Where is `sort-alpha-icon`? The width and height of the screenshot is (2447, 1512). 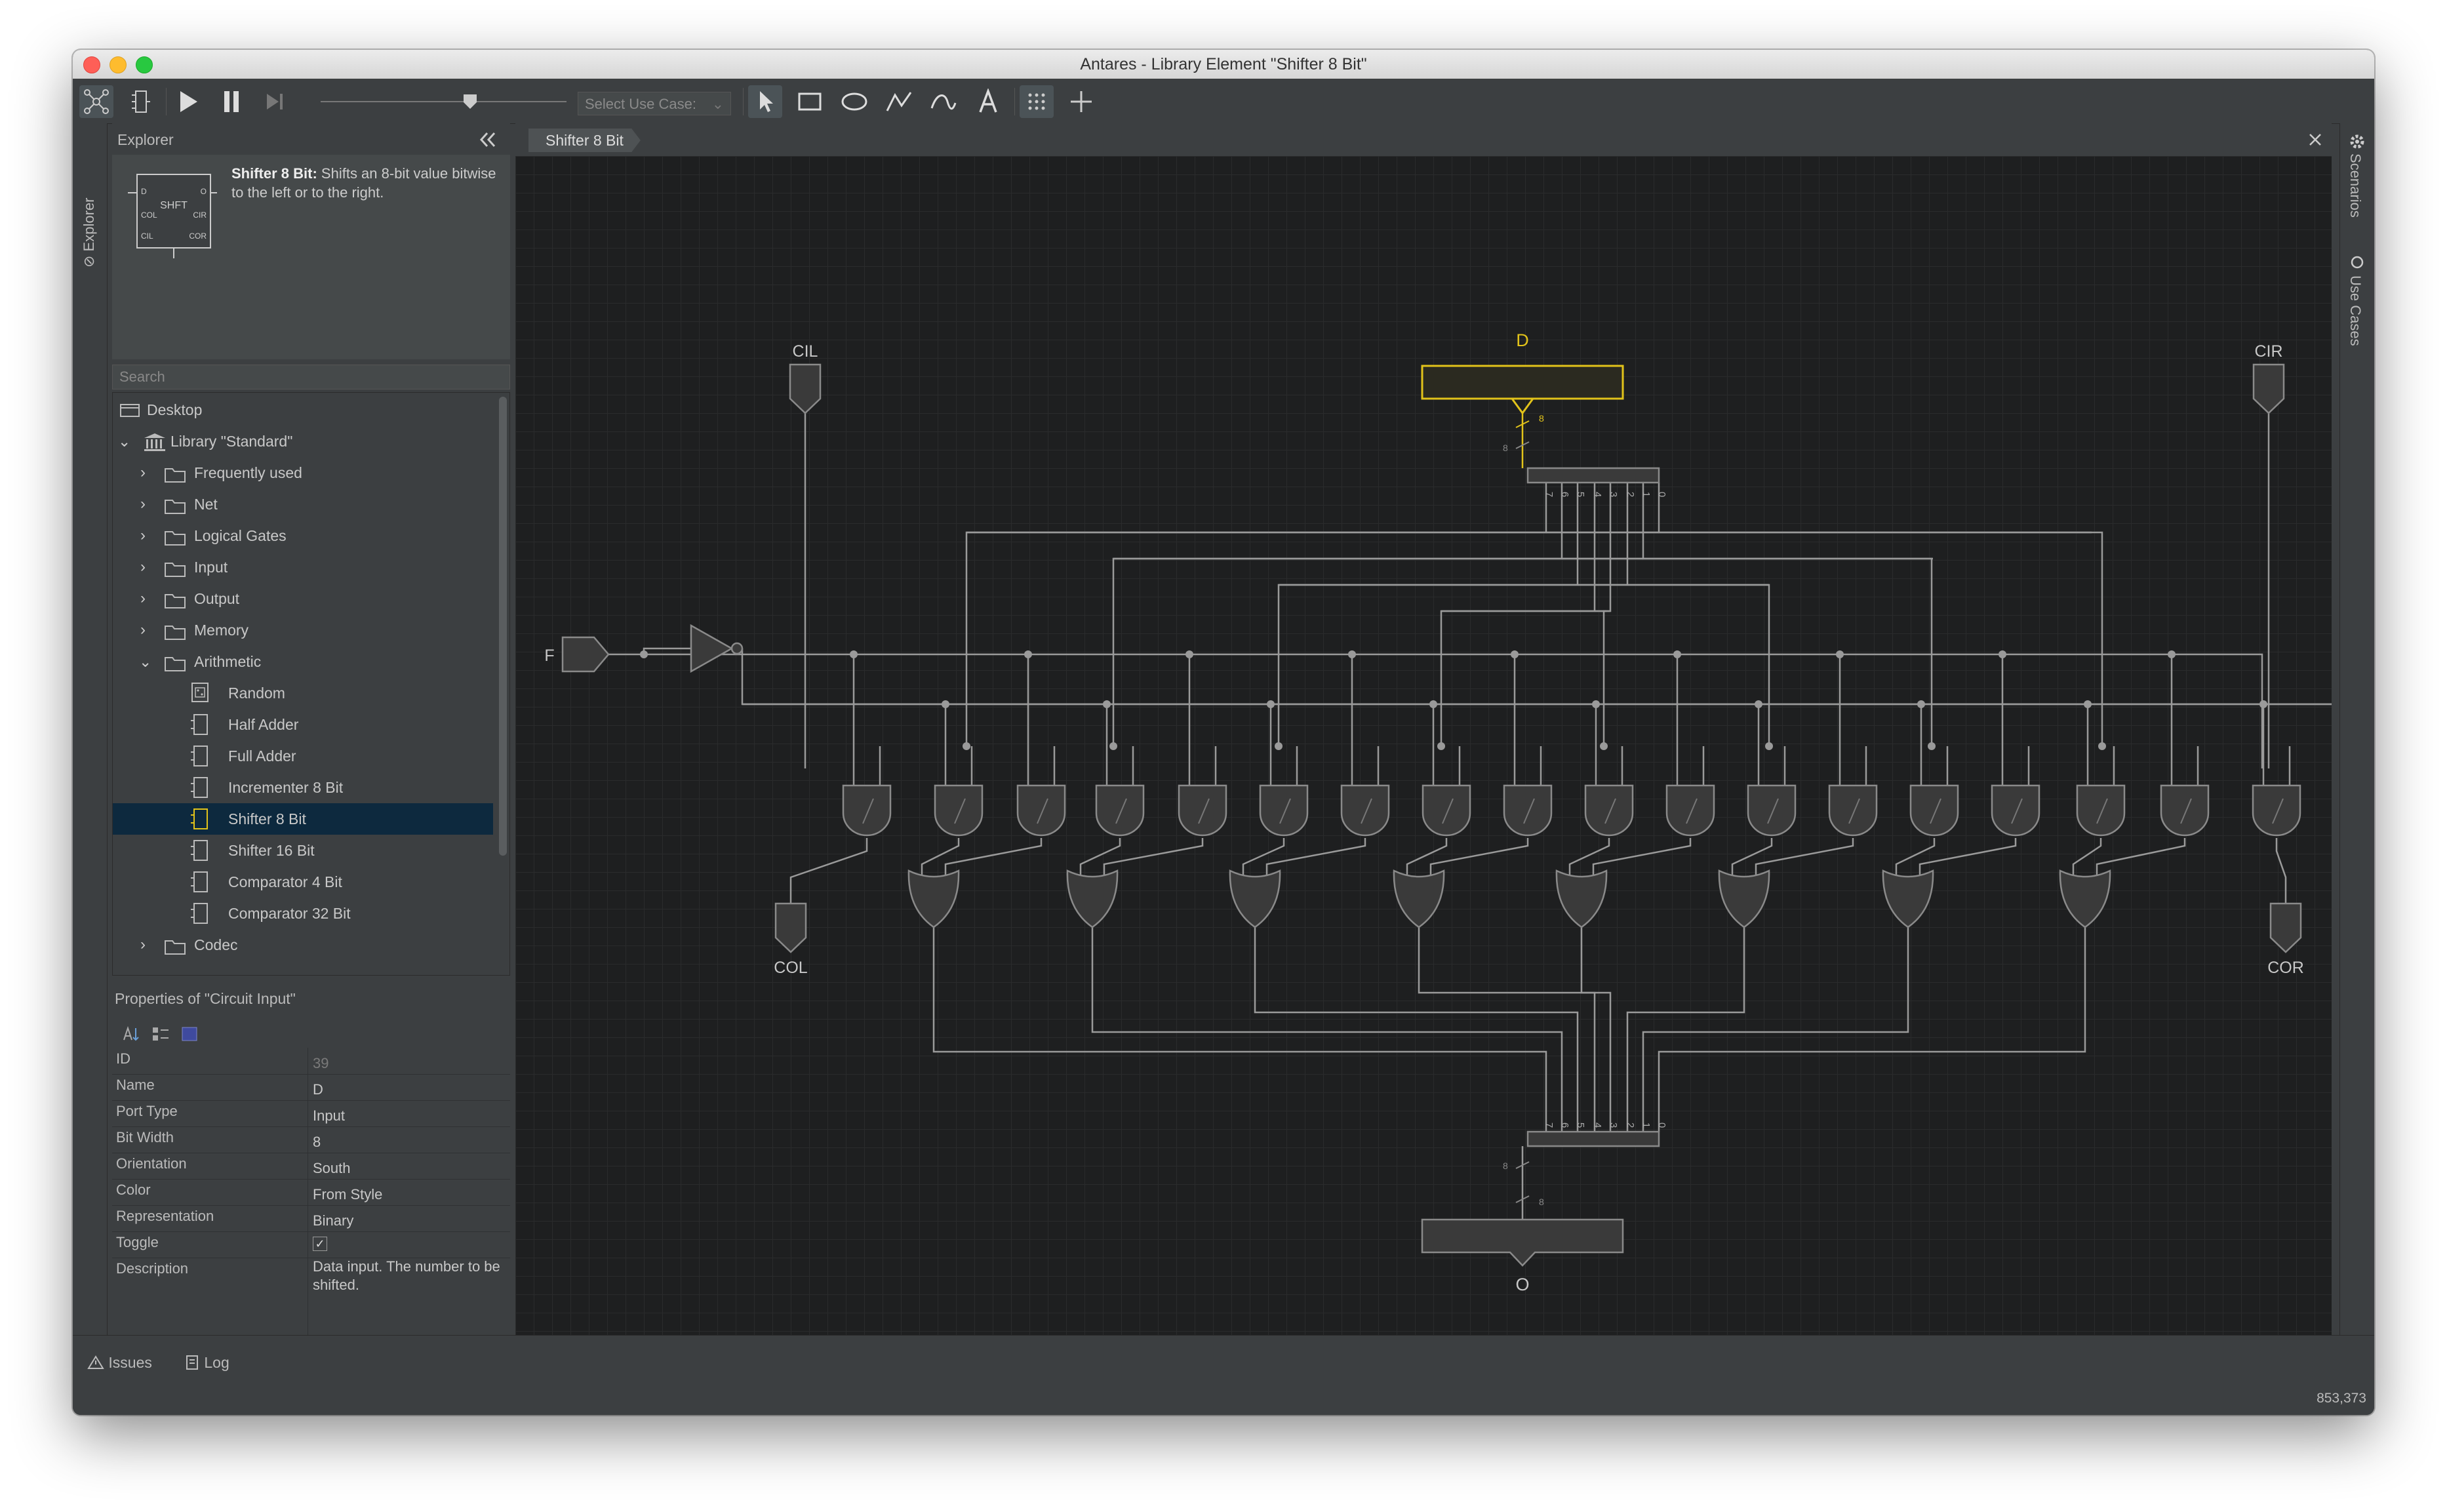
sort-alpha-icon is located at coordinates (131, 1034).